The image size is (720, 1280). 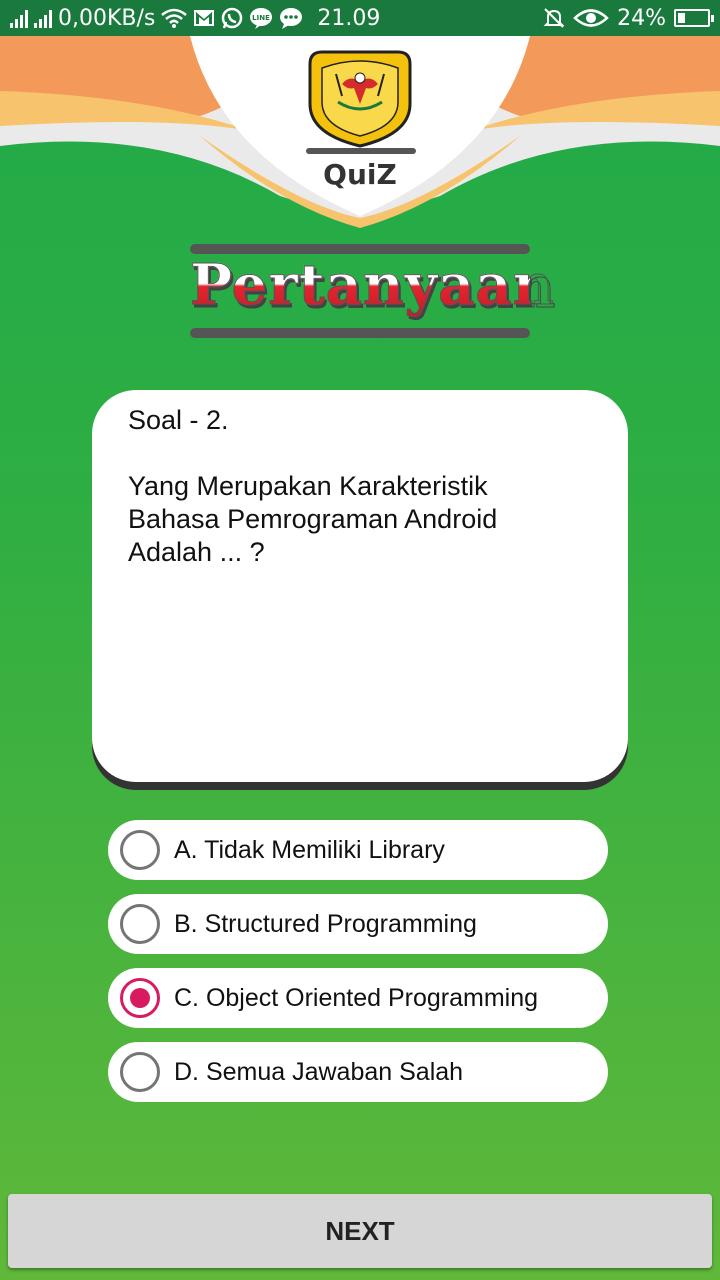 What do you see at coordinates (204, 18) in the screenshot?
I see `gmail-icon` at bounding box center [204, 18].